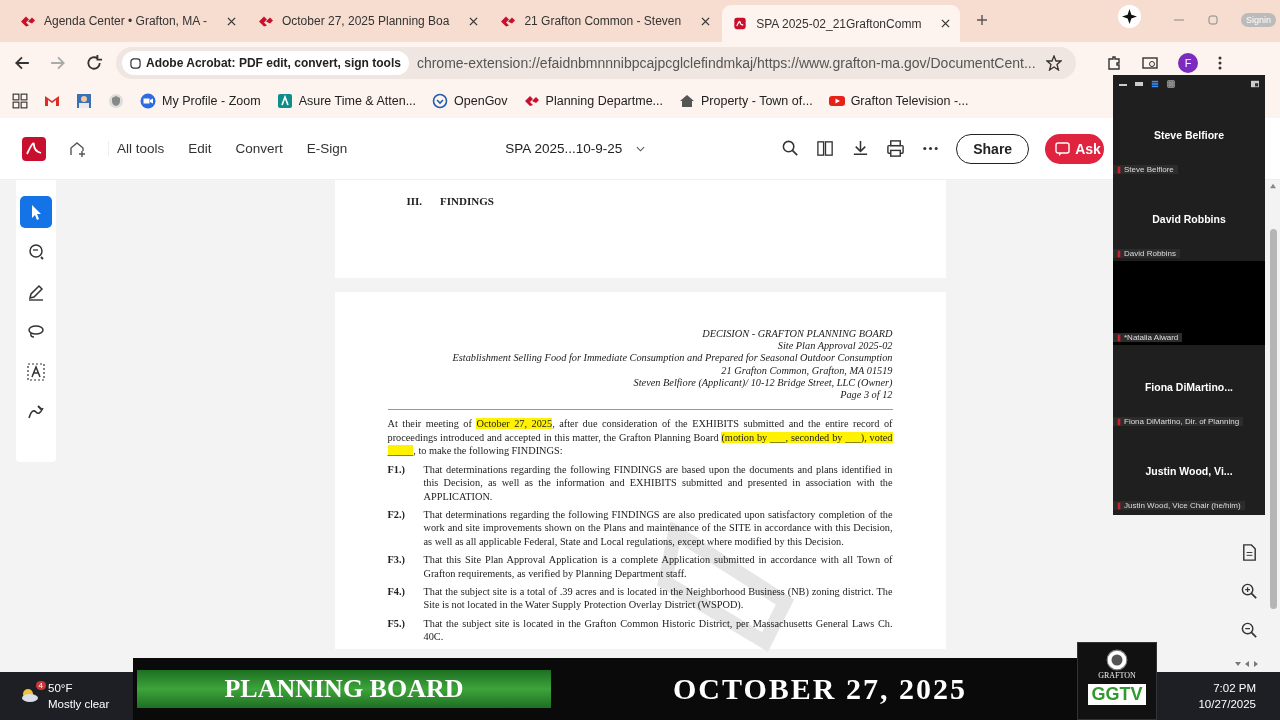 The width and height of the screenshot is (1280, 720). What do you see at coordinates (791, 148) in the screenshot?
I see `search-icon` at bounding box center [791, 148].